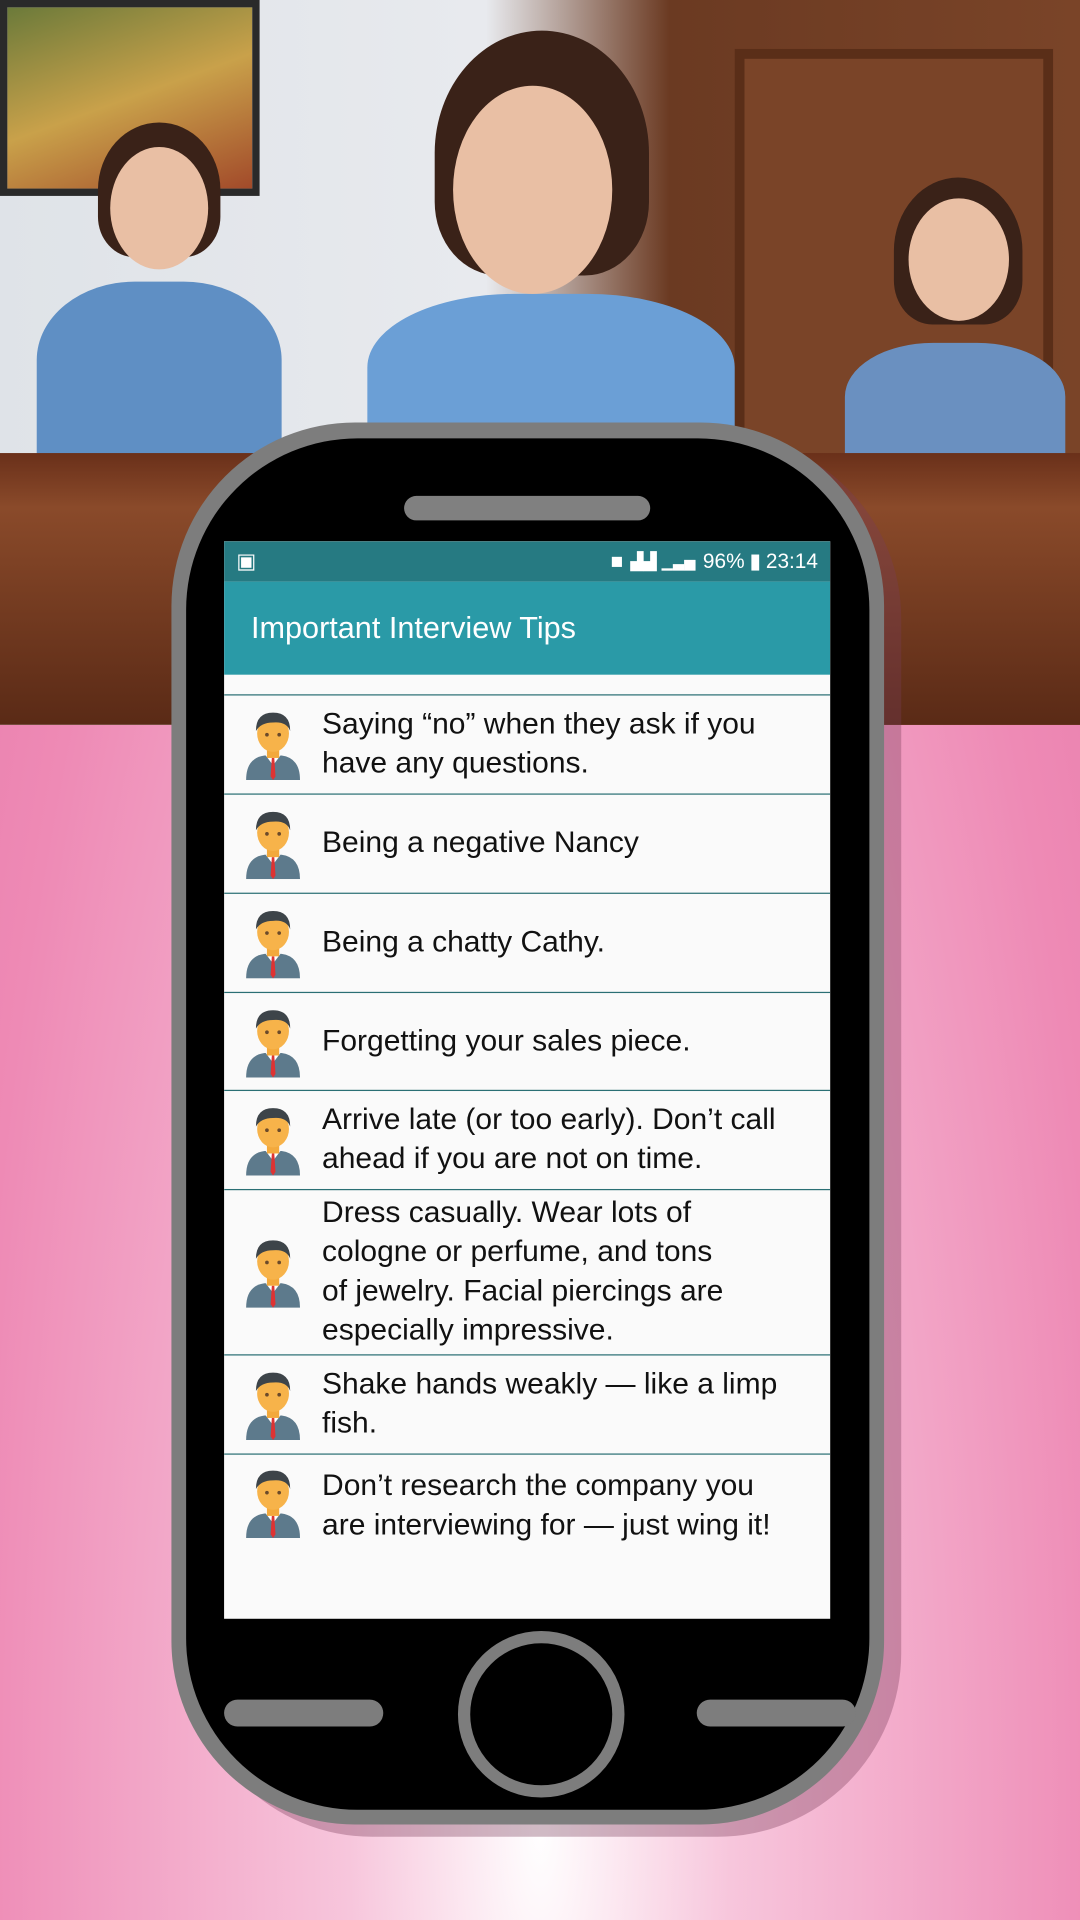 The width and height of the screenshot is (1080, 1920). What do you see at coordinates (678, 561) in the screenshot?
I see `signal-icon-2: ▁▃▅` at bounding box center [678, 561].